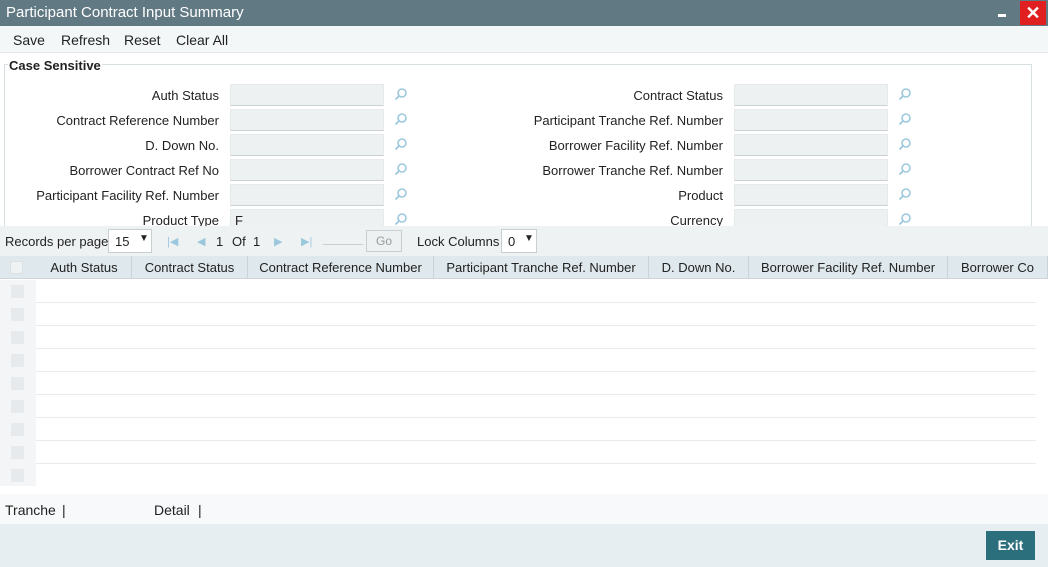  What do you see at coordinates (524, 545) in the screenshot?
I see `footer-bar` at bounding box center [524, 545].